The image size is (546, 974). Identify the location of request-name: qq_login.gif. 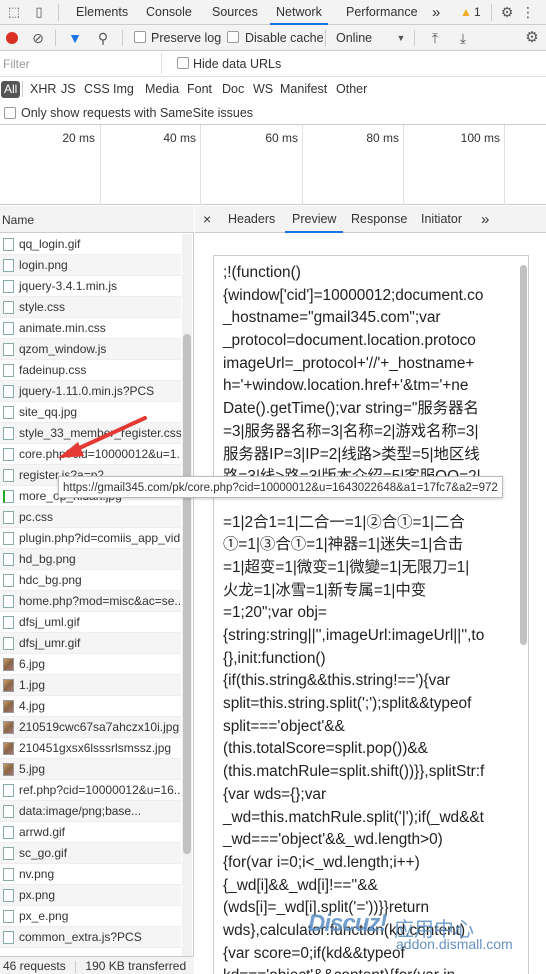
(50, 244).